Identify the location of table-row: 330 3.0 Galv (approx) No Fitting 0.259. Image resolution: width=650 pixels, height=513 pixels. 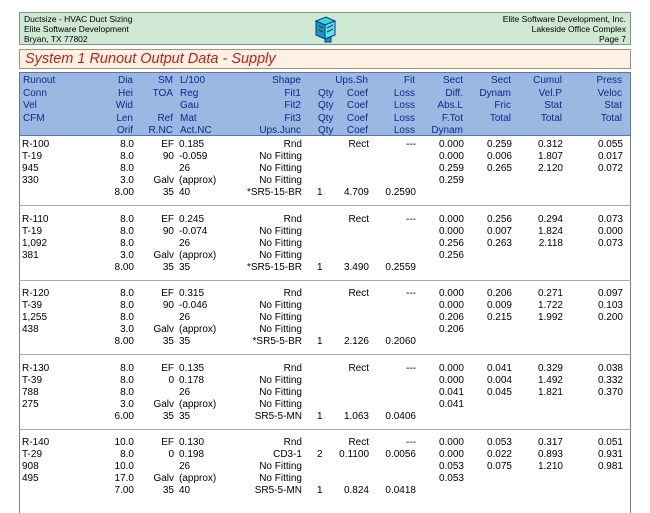
(325, 181).